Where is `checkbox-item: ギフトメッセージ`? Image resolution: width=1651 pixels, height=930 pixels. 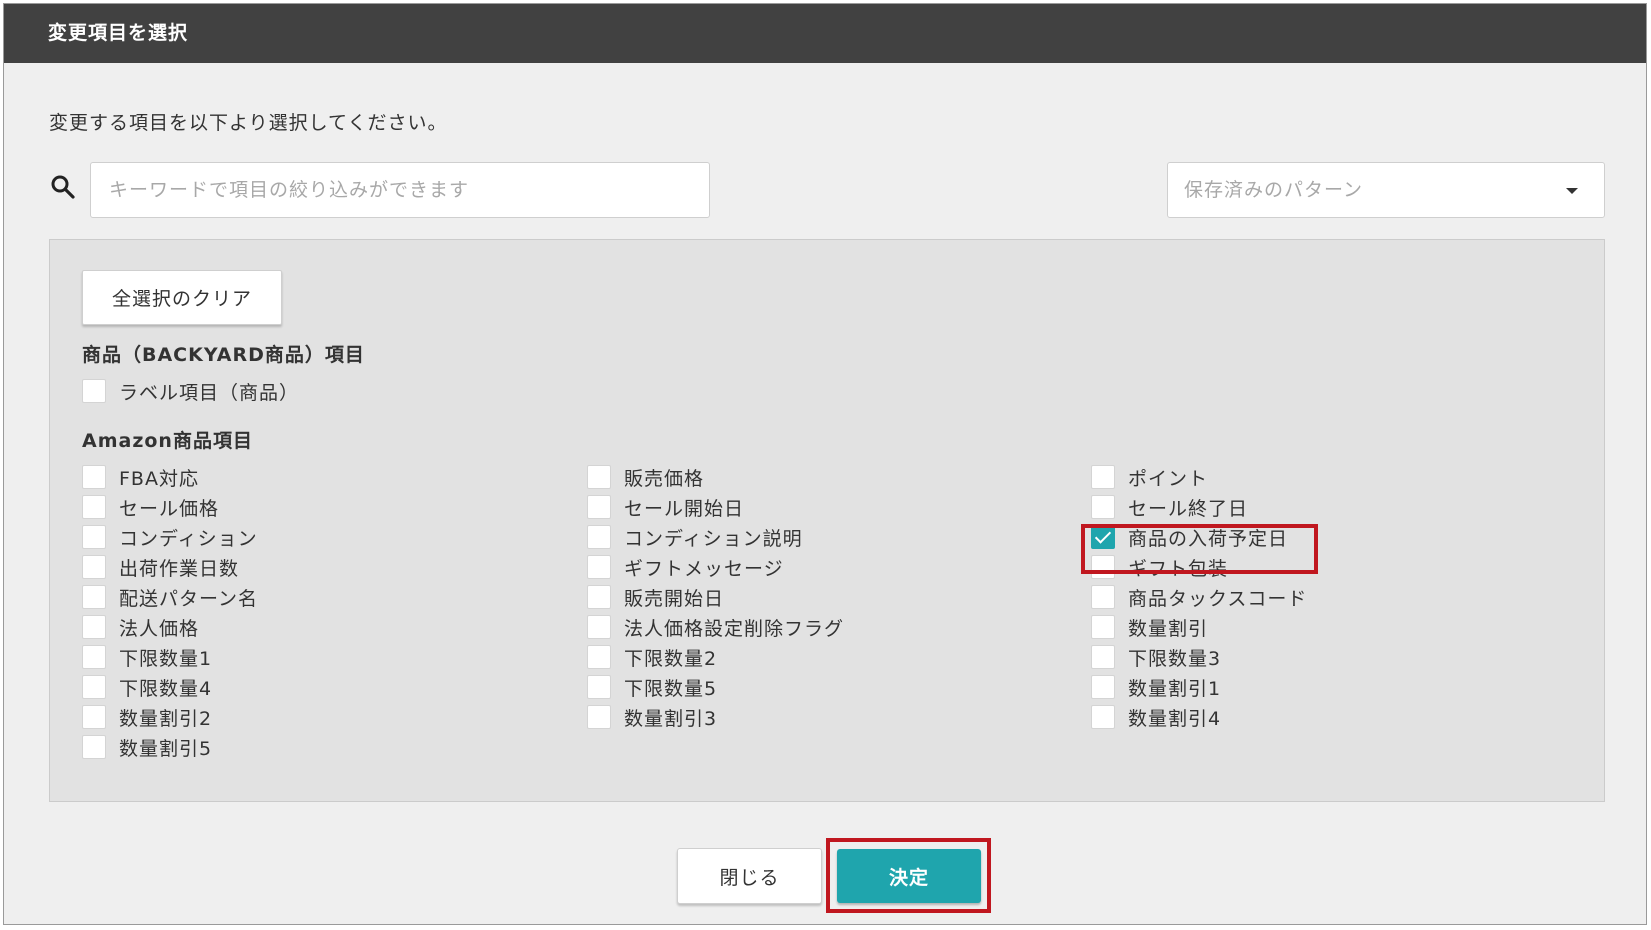
checkbox-item: ギフトメッセージ is located at coordinates (685, 567).